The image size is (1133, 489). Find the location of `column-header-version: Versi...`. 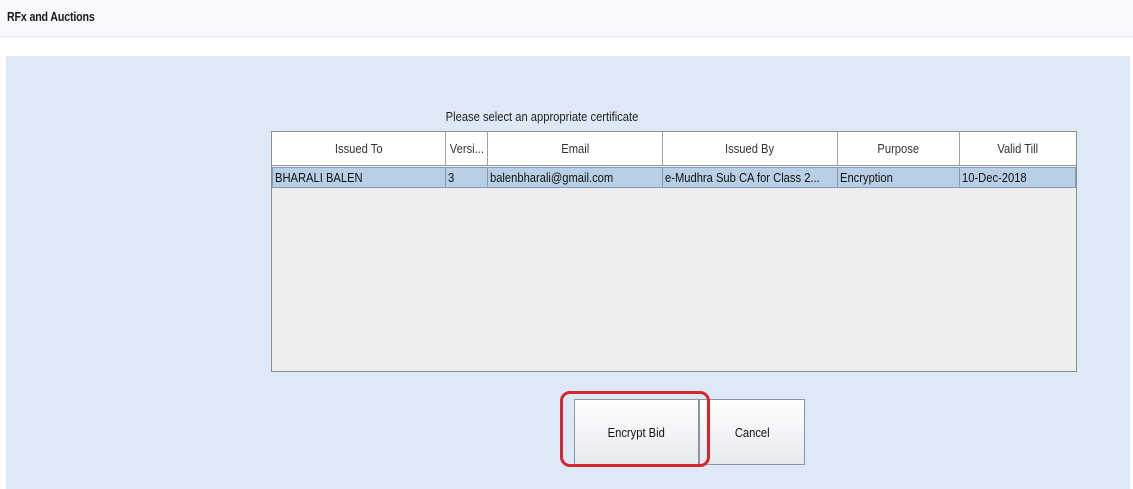

column-header-version: Versi... is located at coordinates (467, 148).